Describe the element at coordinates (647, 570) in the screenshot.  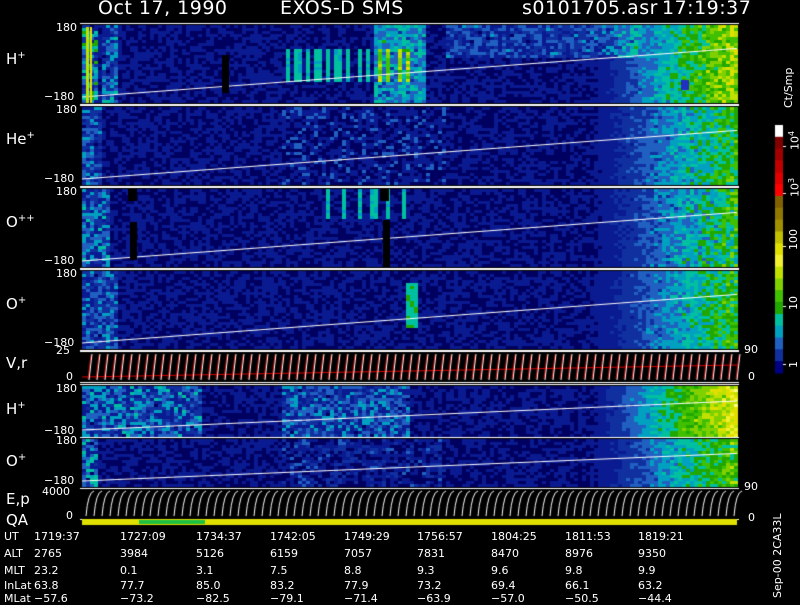
I see `table-cell: 9.9` at that location.